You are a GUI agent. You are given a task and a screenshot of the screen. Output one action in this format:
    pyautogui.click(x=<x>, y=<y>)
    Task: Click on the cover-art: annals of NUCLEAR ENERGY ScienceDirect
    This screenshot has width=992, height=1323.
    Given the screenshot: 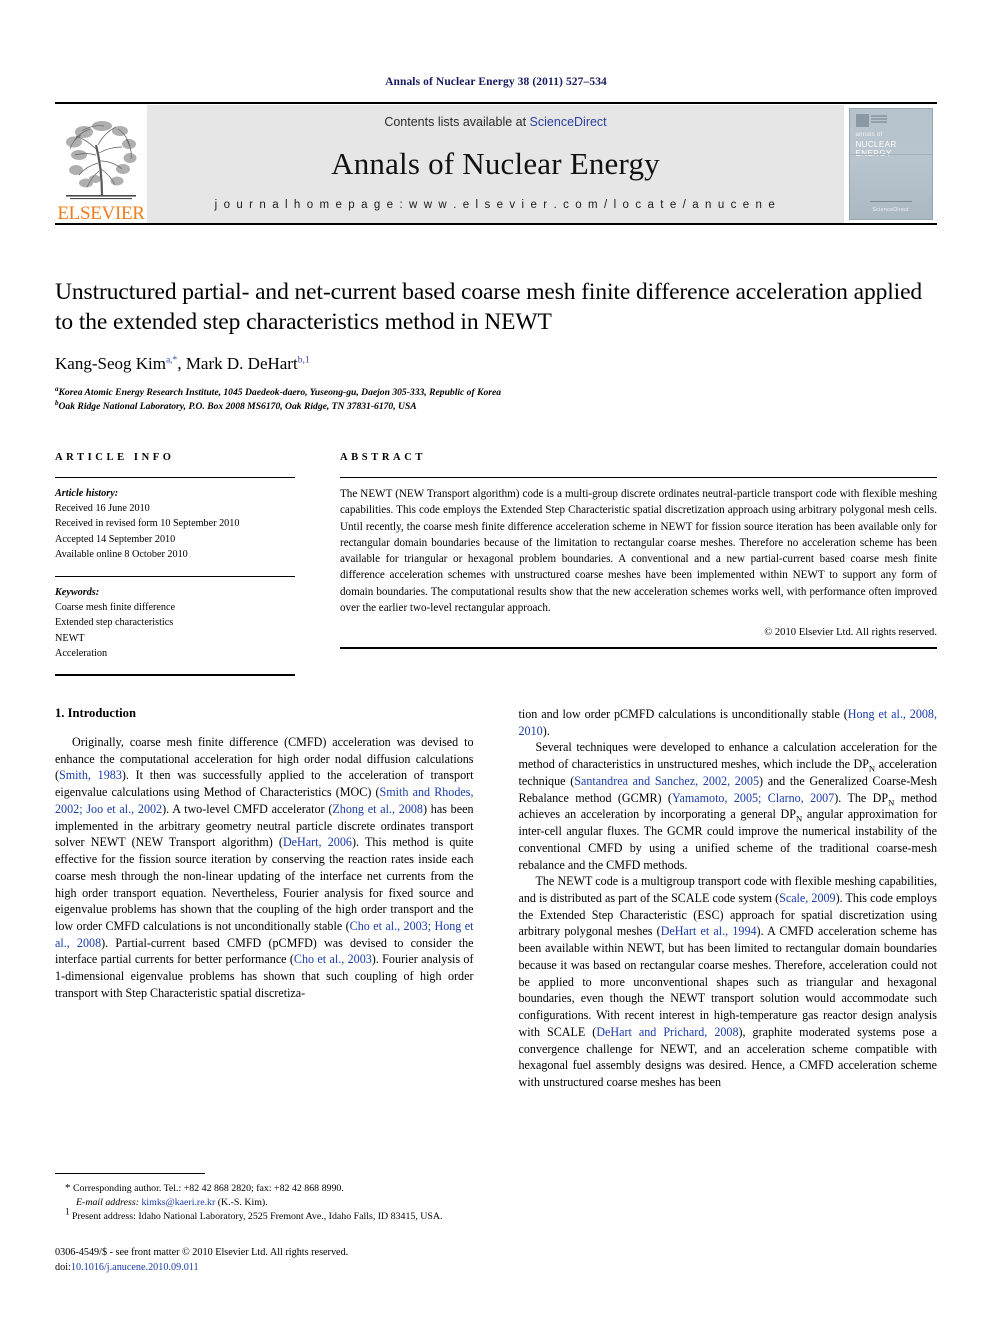 What is the action you would take?
    pyautogui.click(x=890, y=164)
    